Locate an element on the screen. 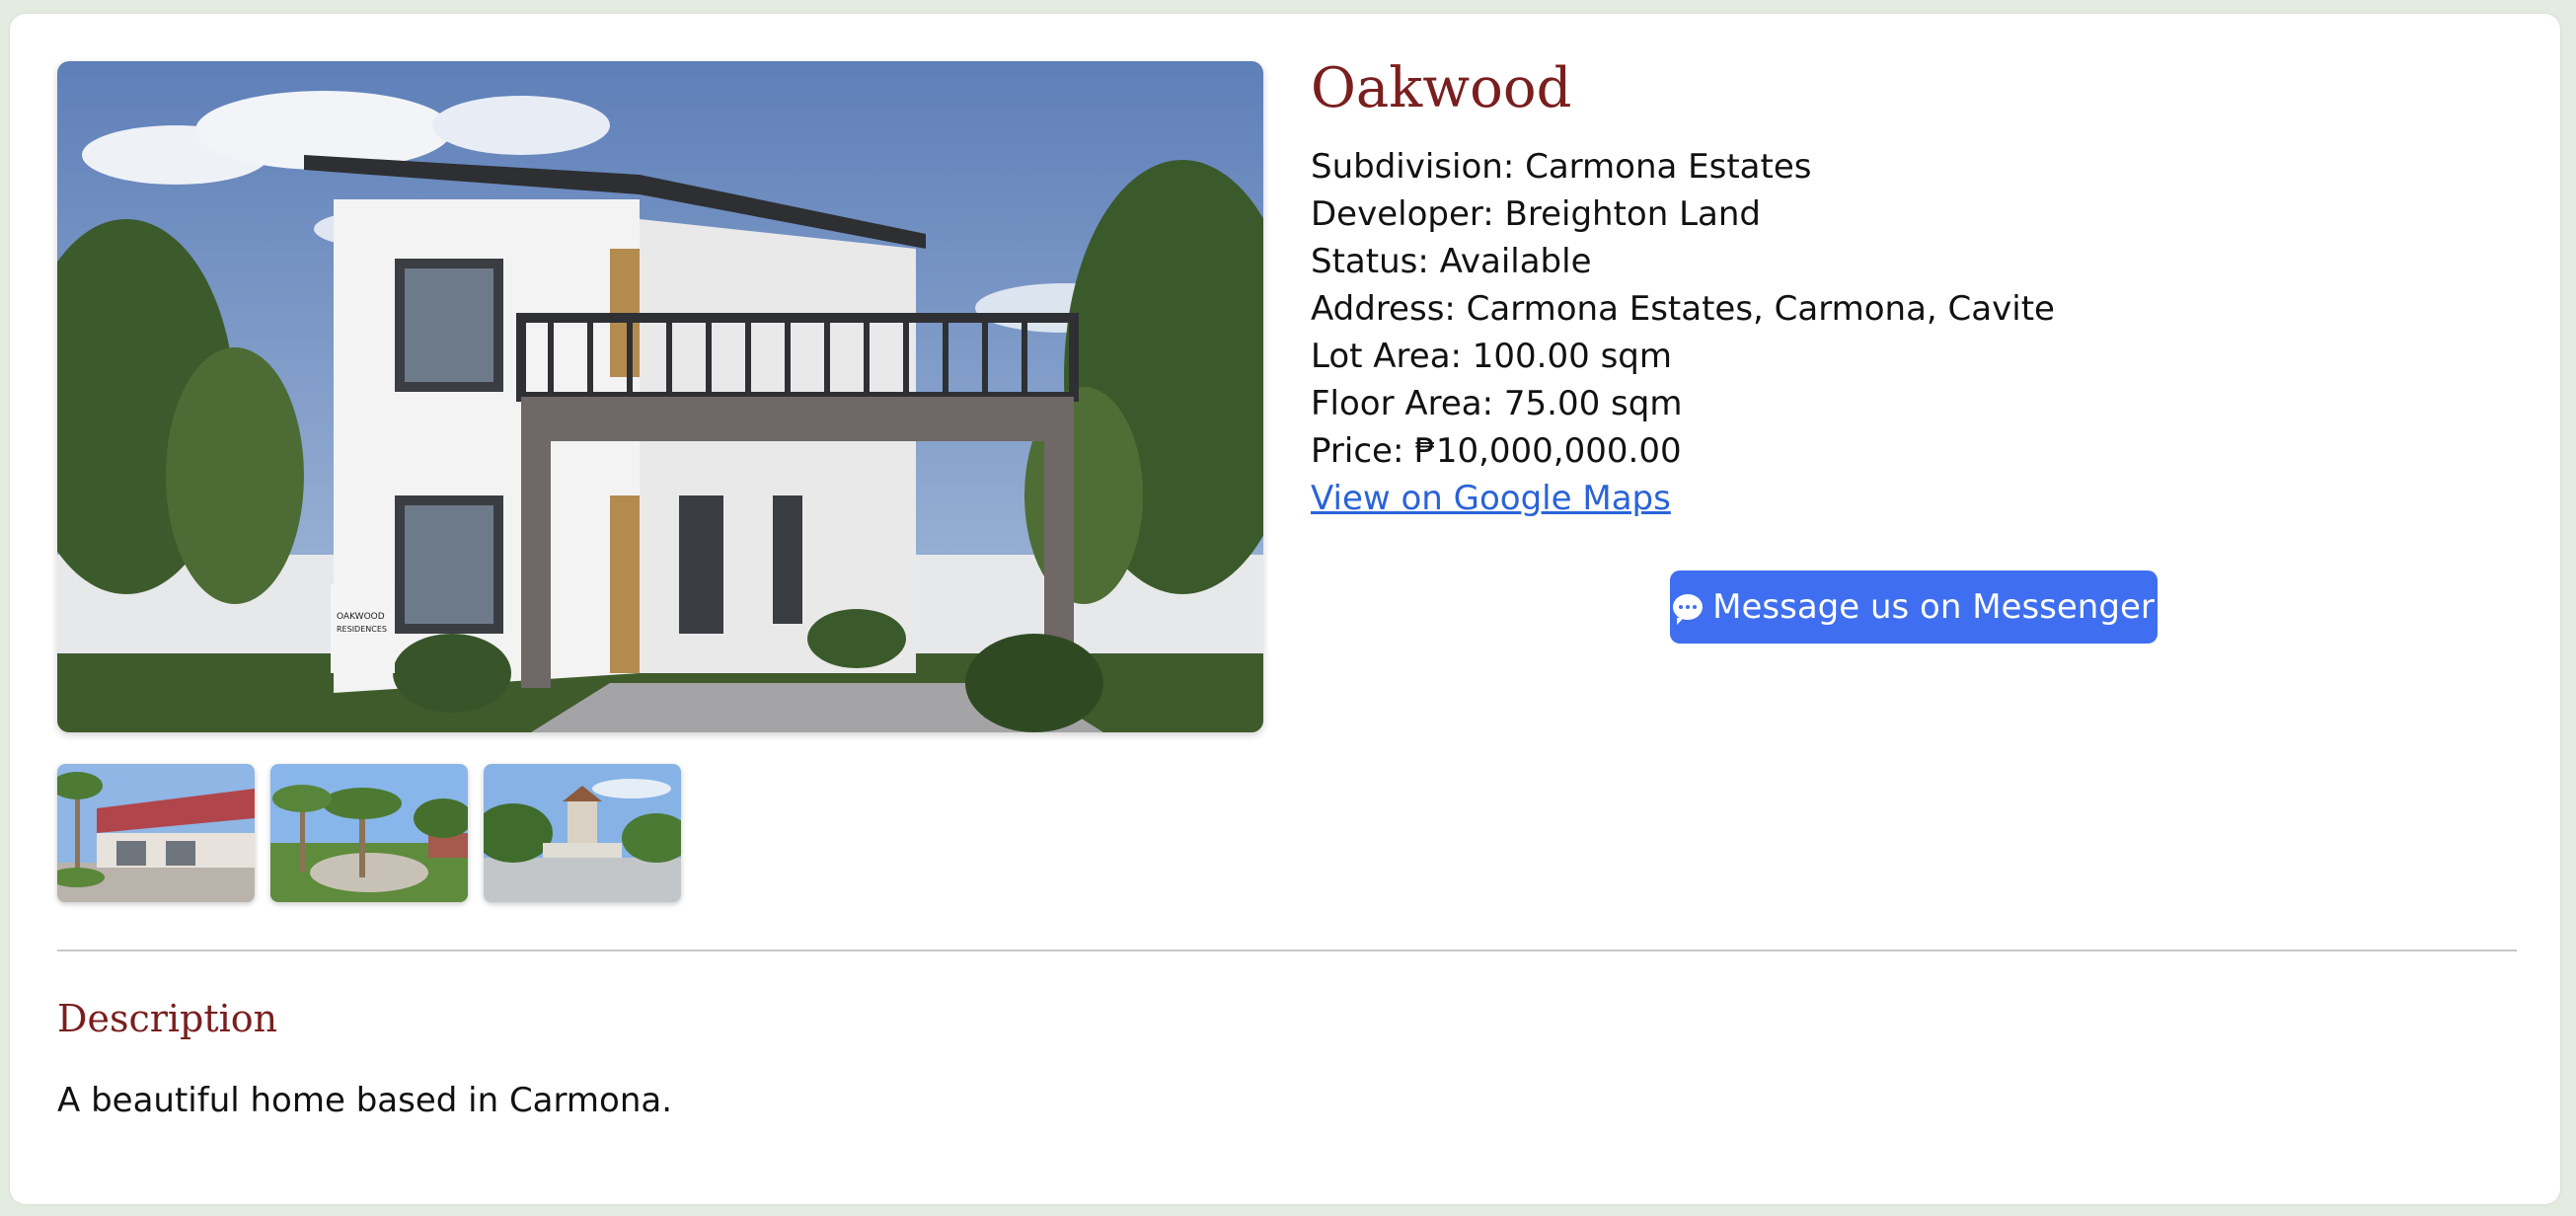 The width and height of the screenshot is (2576, 1216). developer-field: Developer: Breighton Land is located at coordinates (1536, 214).